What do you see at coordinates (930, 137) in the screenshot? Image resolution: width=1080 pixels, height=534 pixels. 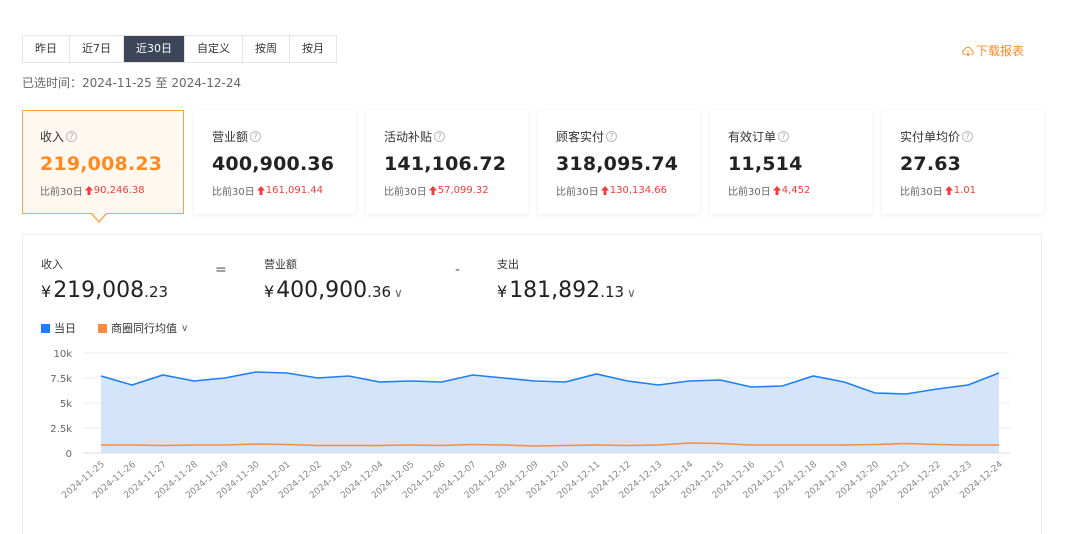 I see `metric-label: 实付单均价` at bounding box center [930, 137].